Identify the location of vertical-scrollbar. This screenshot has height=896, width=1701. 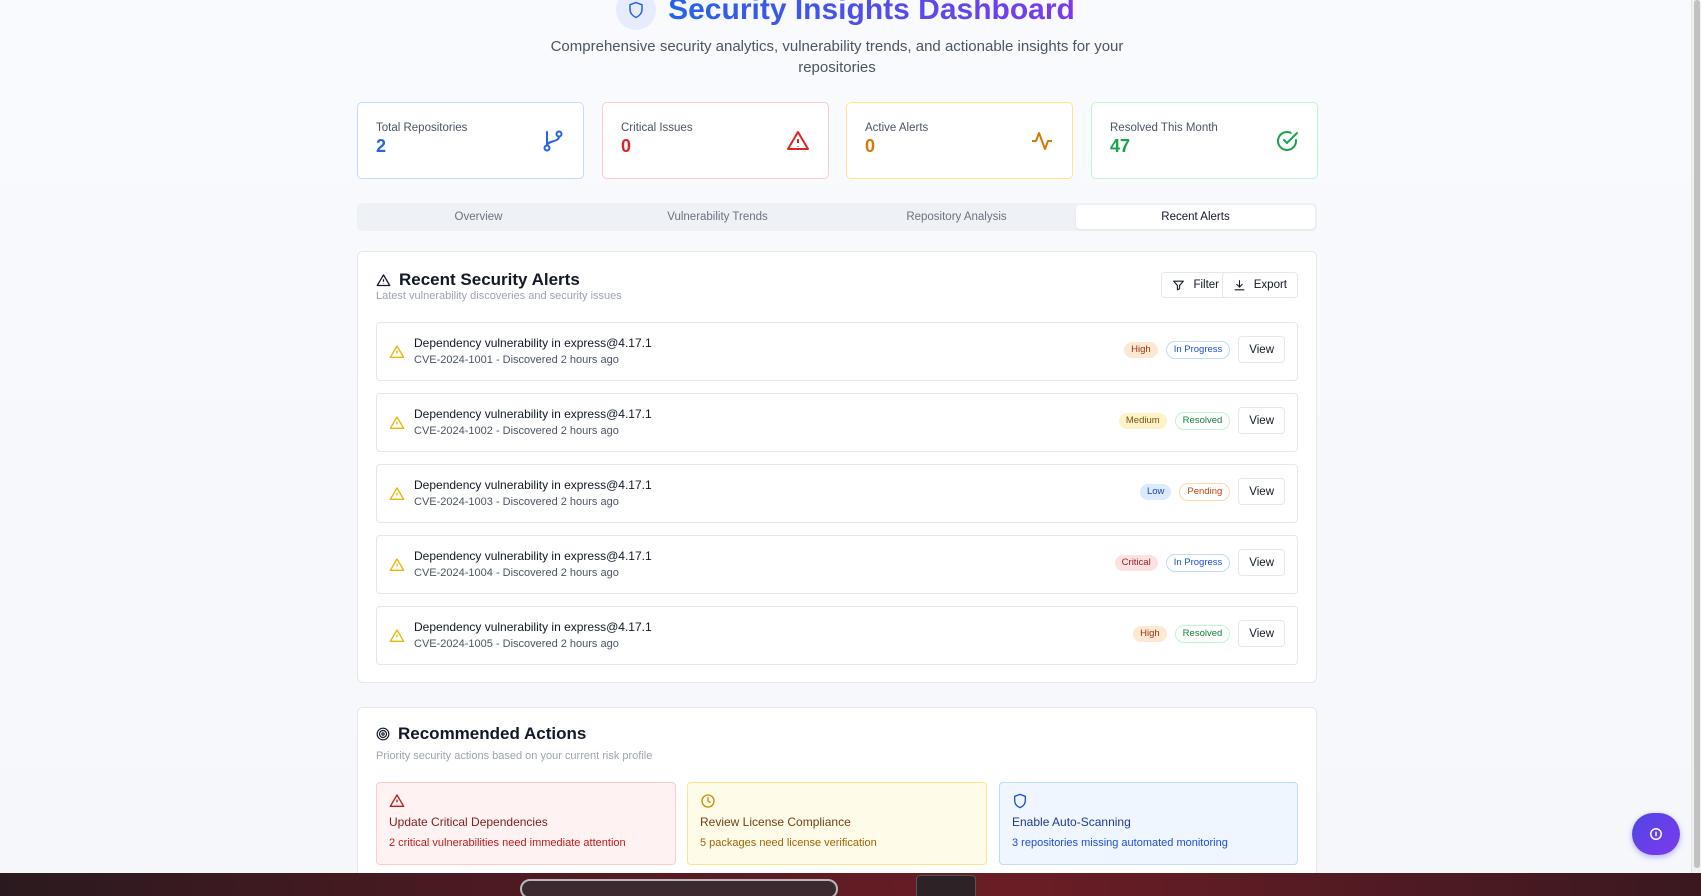
(1696, 436).